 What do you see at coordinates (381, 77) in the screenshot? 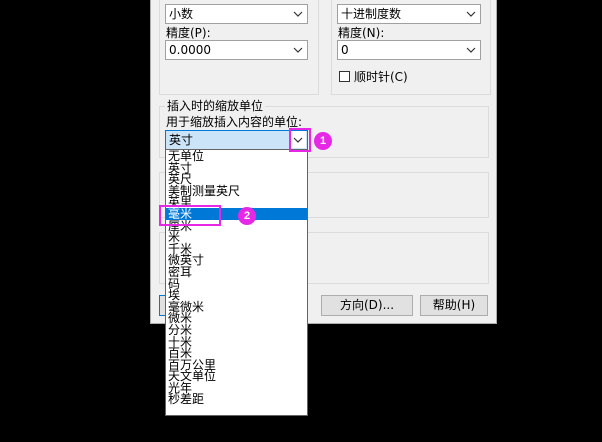
I see `clockwise-label: 顺时针(C)` at bounding box center [381, 77].